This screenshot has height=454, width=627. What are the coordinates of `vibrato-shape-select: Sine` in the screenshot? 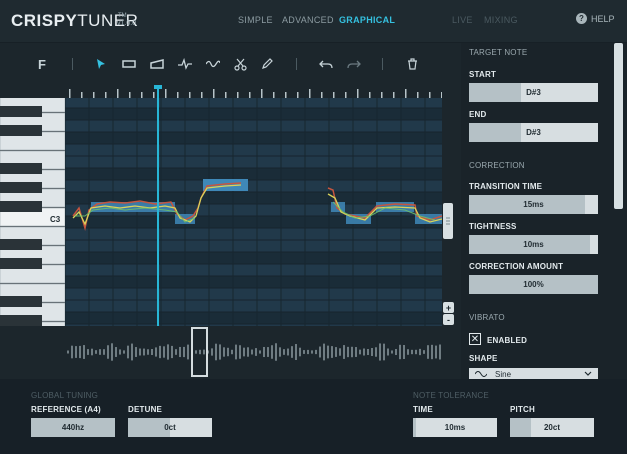 It's located at (533, 373).